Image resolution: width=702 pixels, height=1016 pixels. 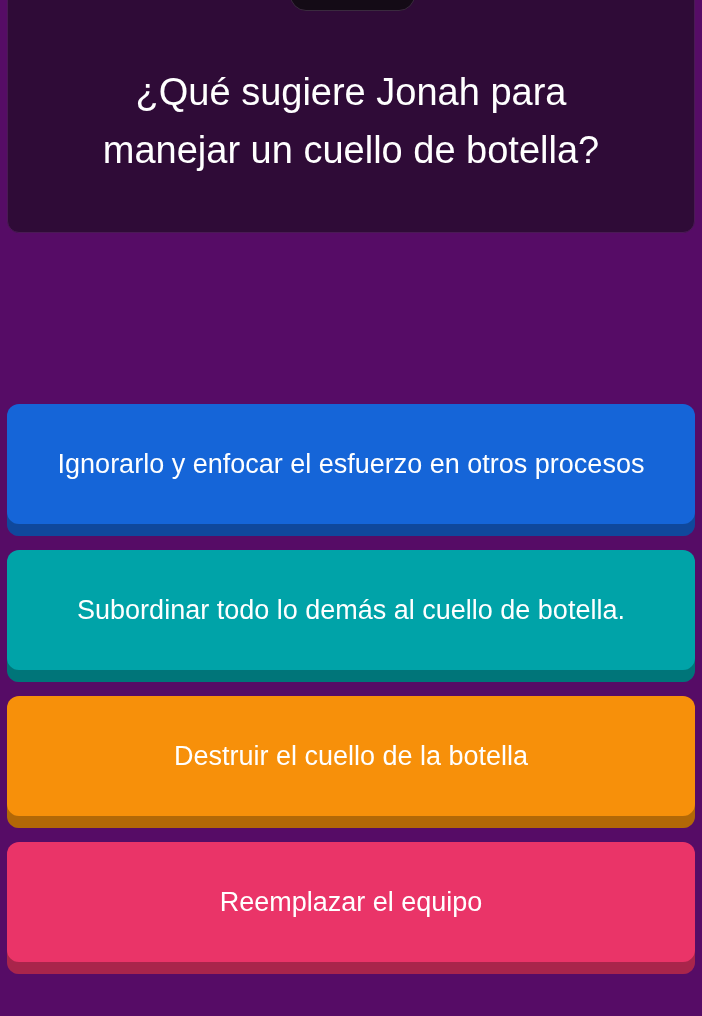 I want to click on answer-option: Destruir el cuello de la botella, so click(x=351, y=762).